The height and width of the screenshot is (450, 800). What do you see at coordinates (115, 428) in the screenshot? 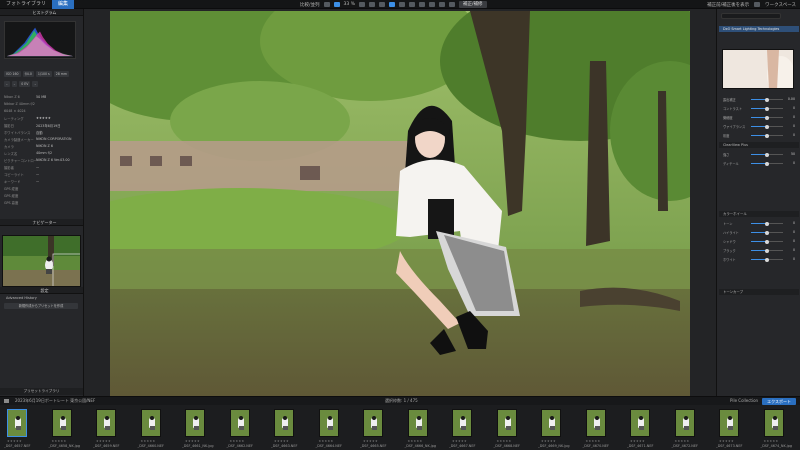
I see `filmstrip-thumbnail: ★★★★★ _DSF_4659.NEF` at bounding box center [115, 428].